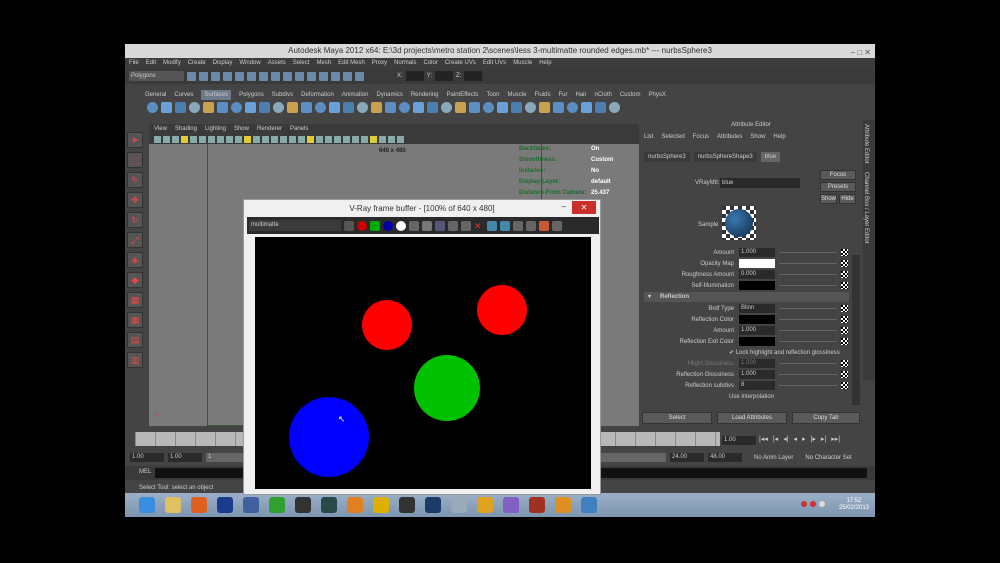 The height and width of the screenshot is (563, 1000). Describe the element at coordinates (351, 63) in the screenshot. I see `menu-edit-mesh: Edit Mesh` at that location.